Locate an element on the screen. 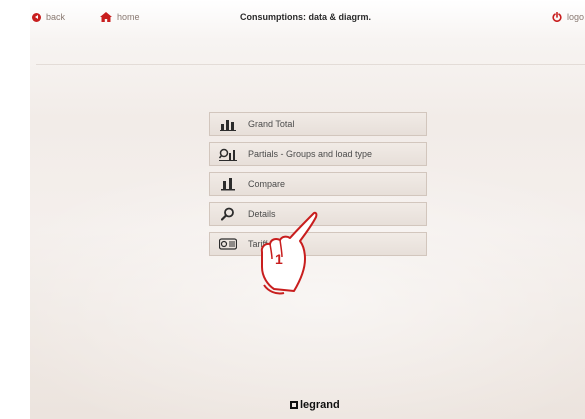  tariff-icon is located at coordinates (228, 244).